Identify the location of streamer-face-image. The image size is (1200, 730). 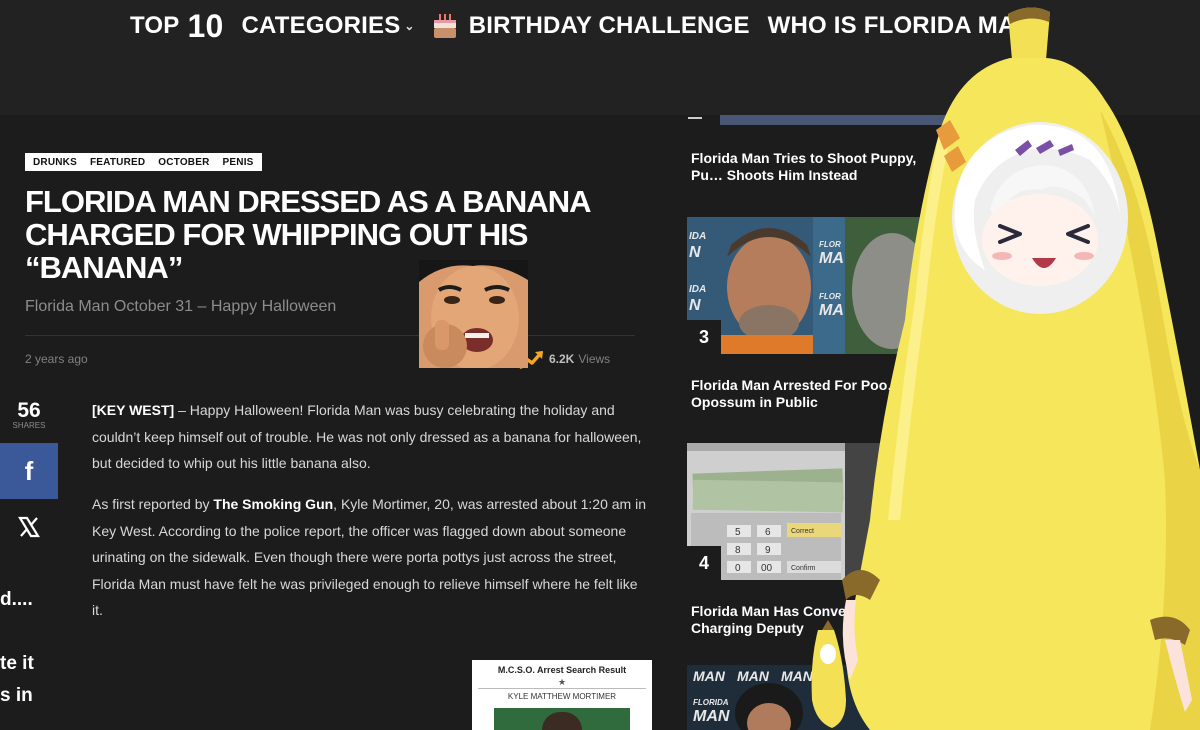
(473, 314).